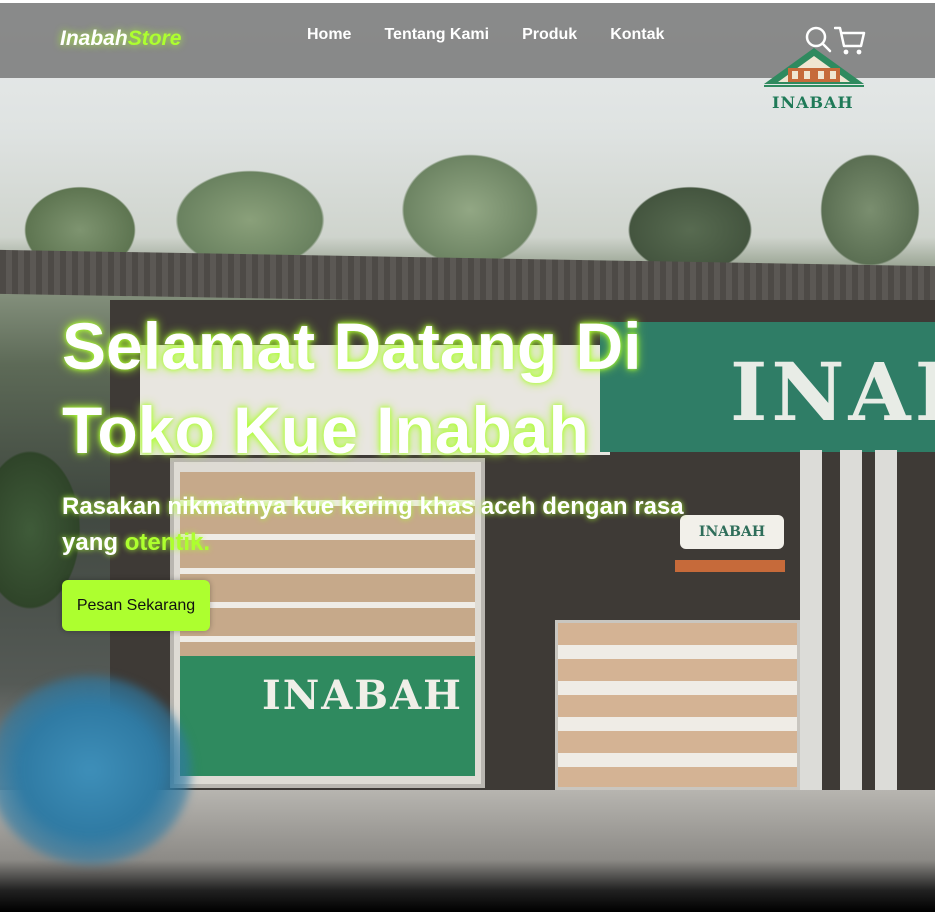 This screenshot has width=935, height=912. I want to click on order-now-button: Pesan Sekarang, so click(136, 605).